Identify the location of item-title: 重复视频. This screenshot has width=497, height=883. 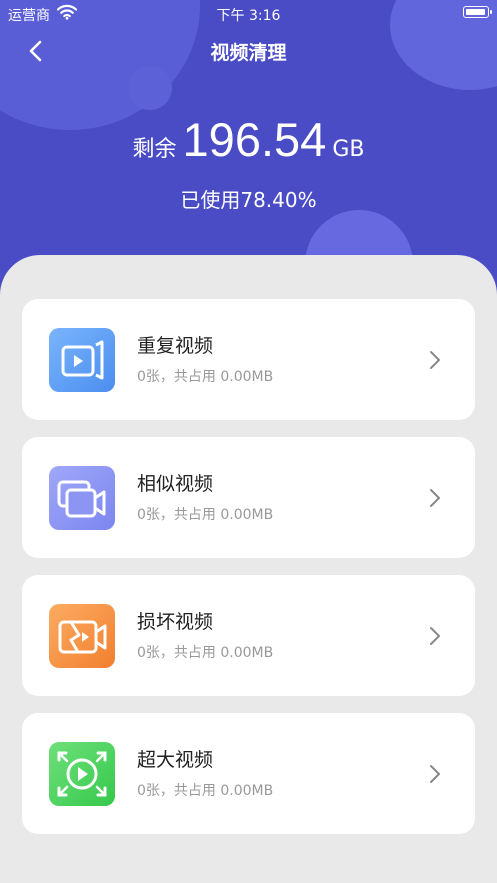
(175, 346).